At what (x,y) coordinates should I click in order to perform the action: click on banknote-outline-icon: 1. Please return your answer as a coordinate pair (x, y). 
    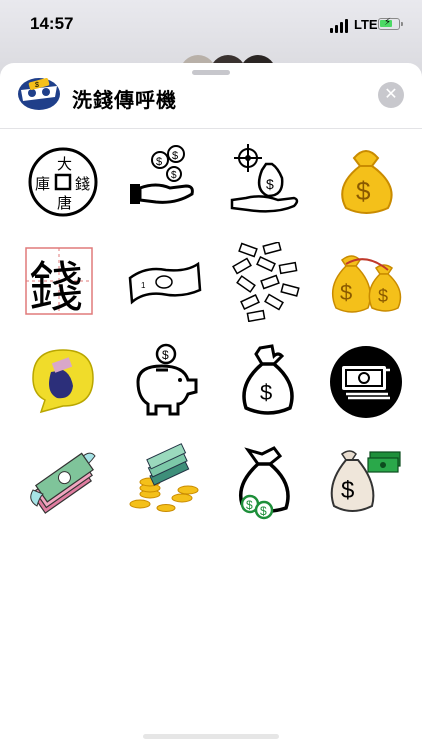
    Looking at the image, I should click on (166, 282).